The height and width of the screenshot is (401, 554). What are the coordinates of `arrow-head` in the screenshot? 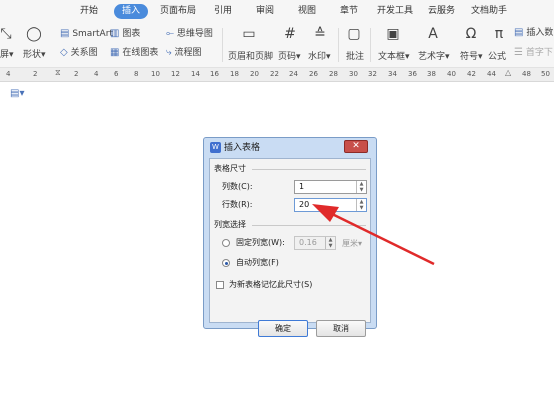 It's located at (325, 213).